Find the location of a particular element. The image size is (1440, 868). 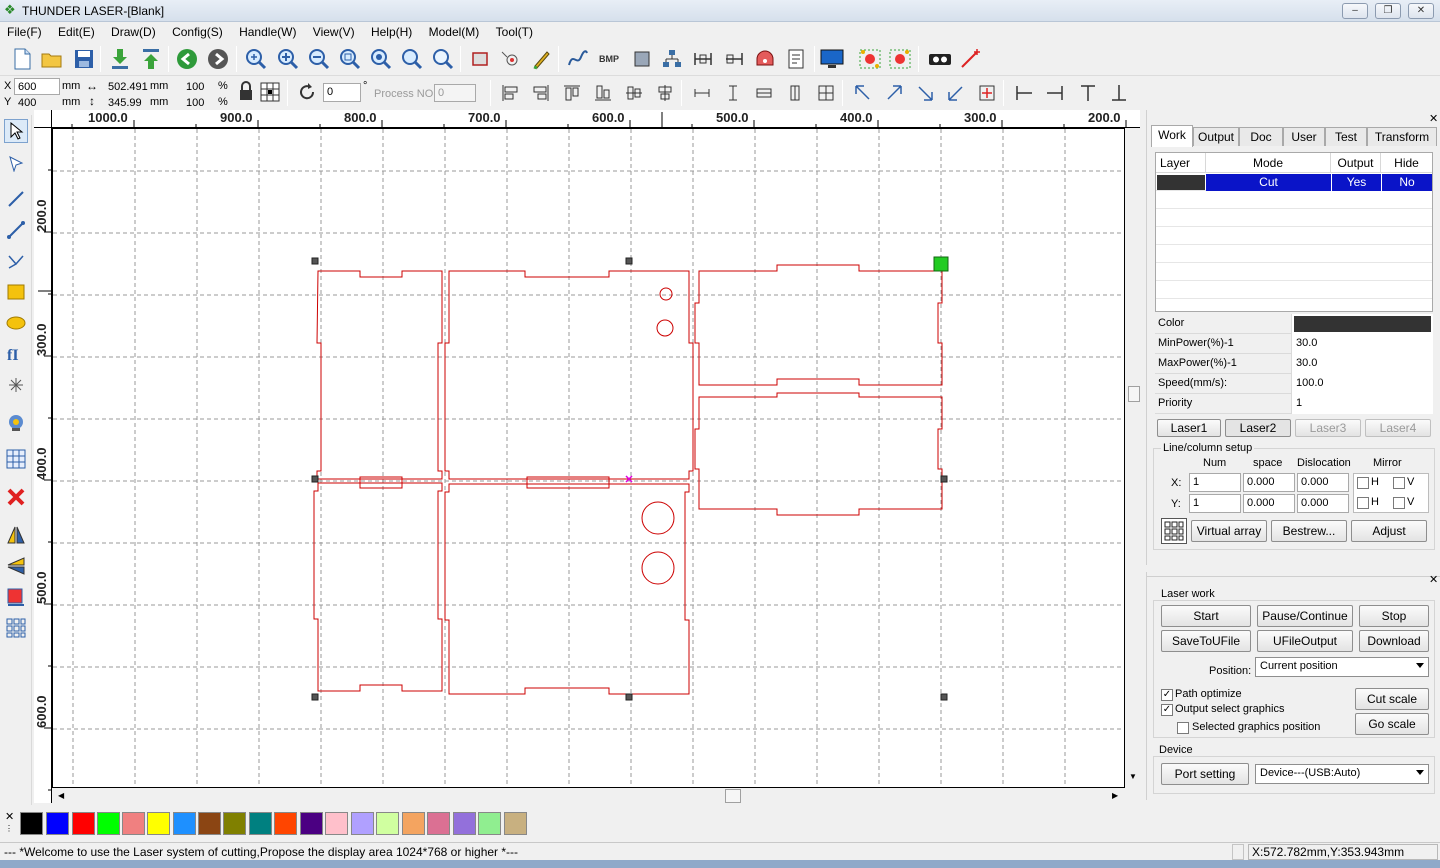

path-optimize-checkbox: ✓ is located at coordinates (1167, 695).